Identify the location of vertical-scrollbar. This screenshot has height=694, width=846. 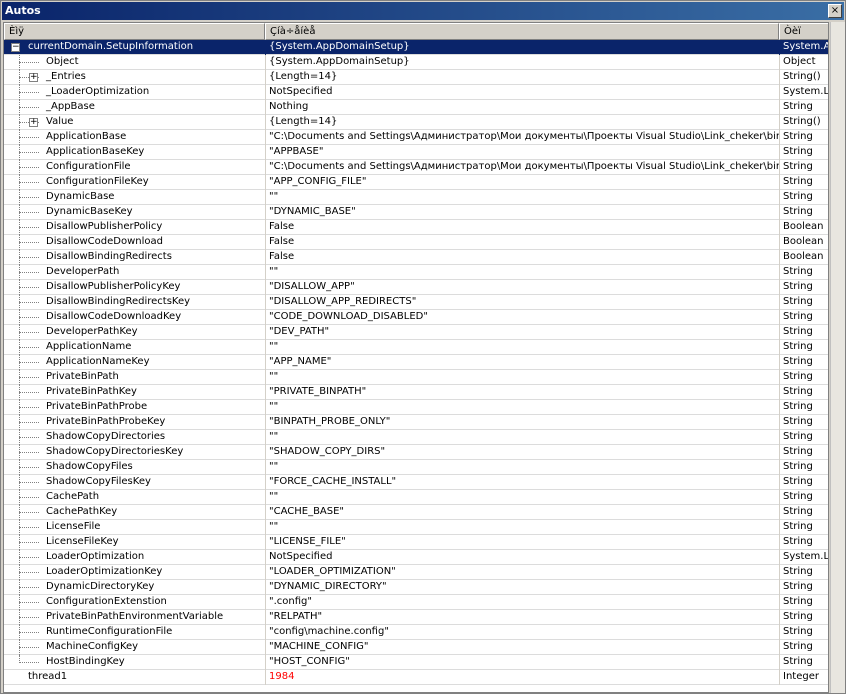
(837, 357).